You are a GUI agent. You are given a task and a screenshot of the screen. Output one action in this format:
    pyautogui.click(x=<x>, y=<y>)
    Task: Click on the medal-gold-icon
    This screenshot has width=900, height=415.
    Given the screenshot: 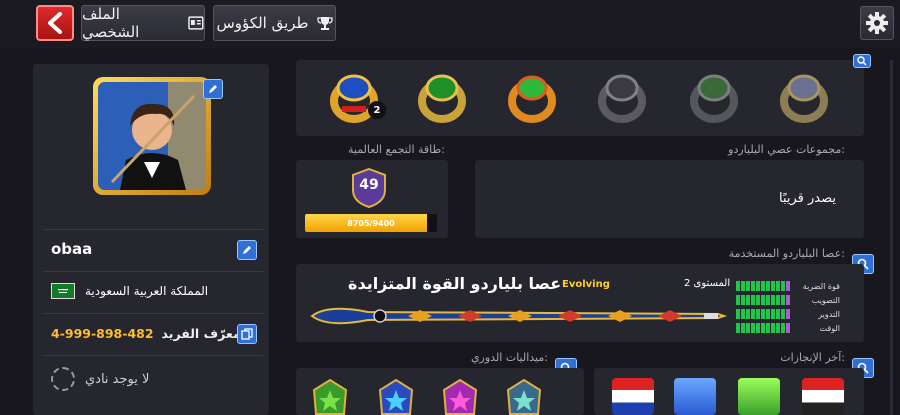 What is the action you would take?
    pyautogui.click(x=524, y=396)
    